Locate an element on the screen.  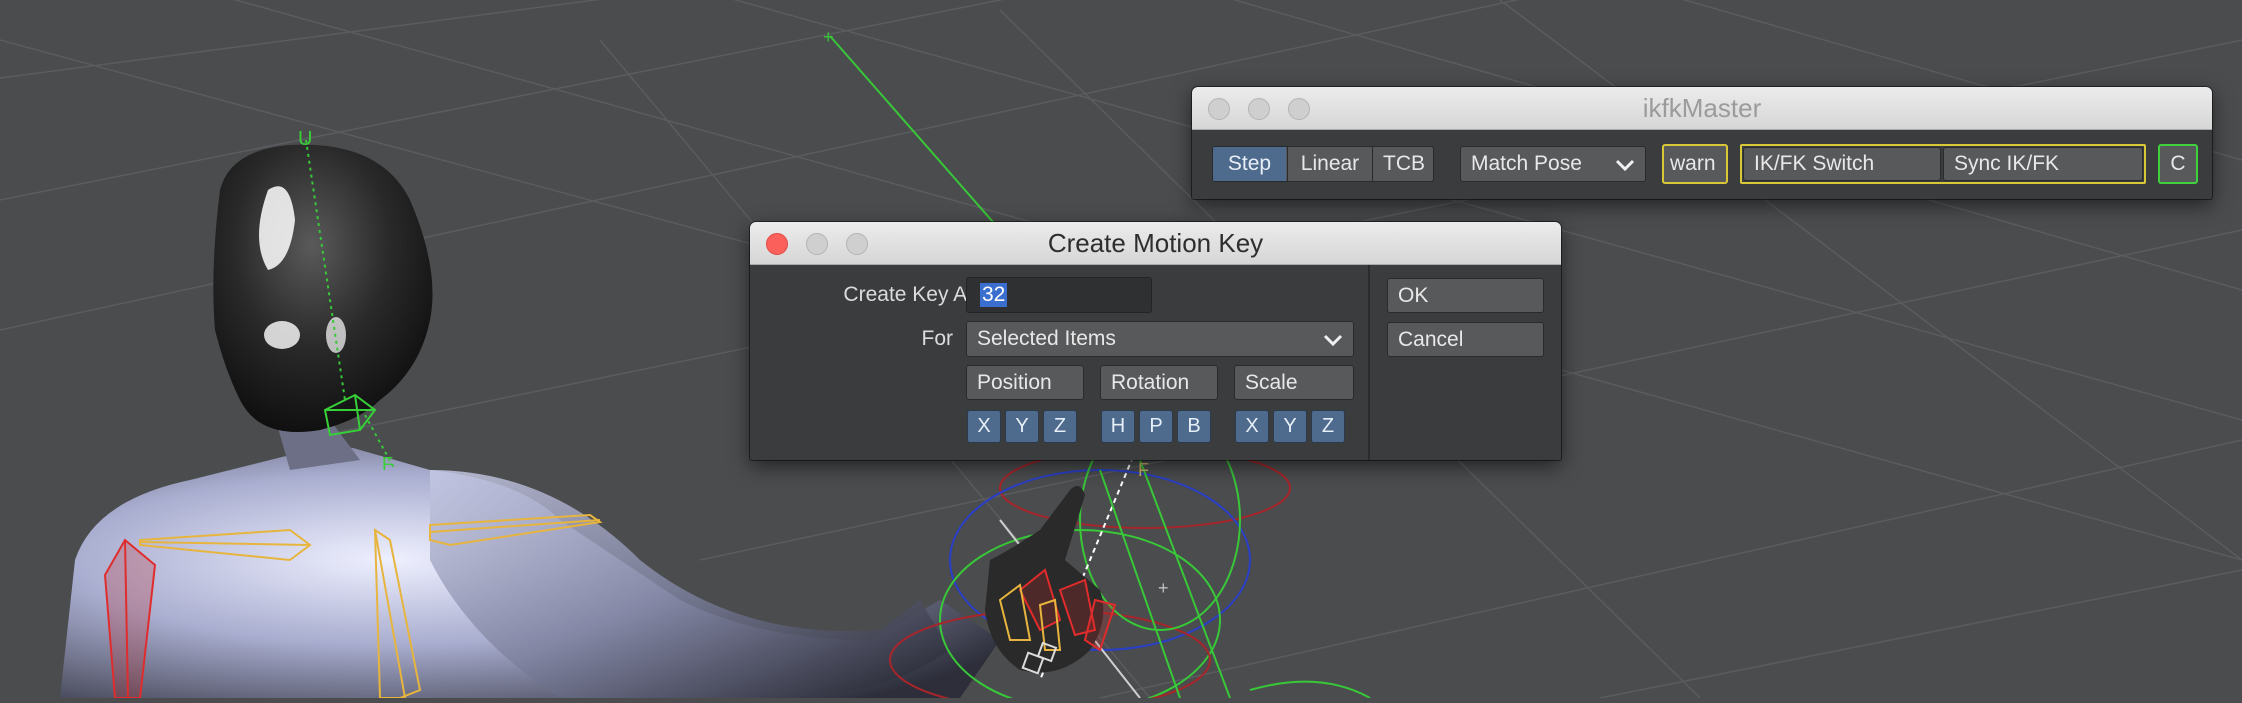
warn-label: warn is located at coordinates (1693, 163).